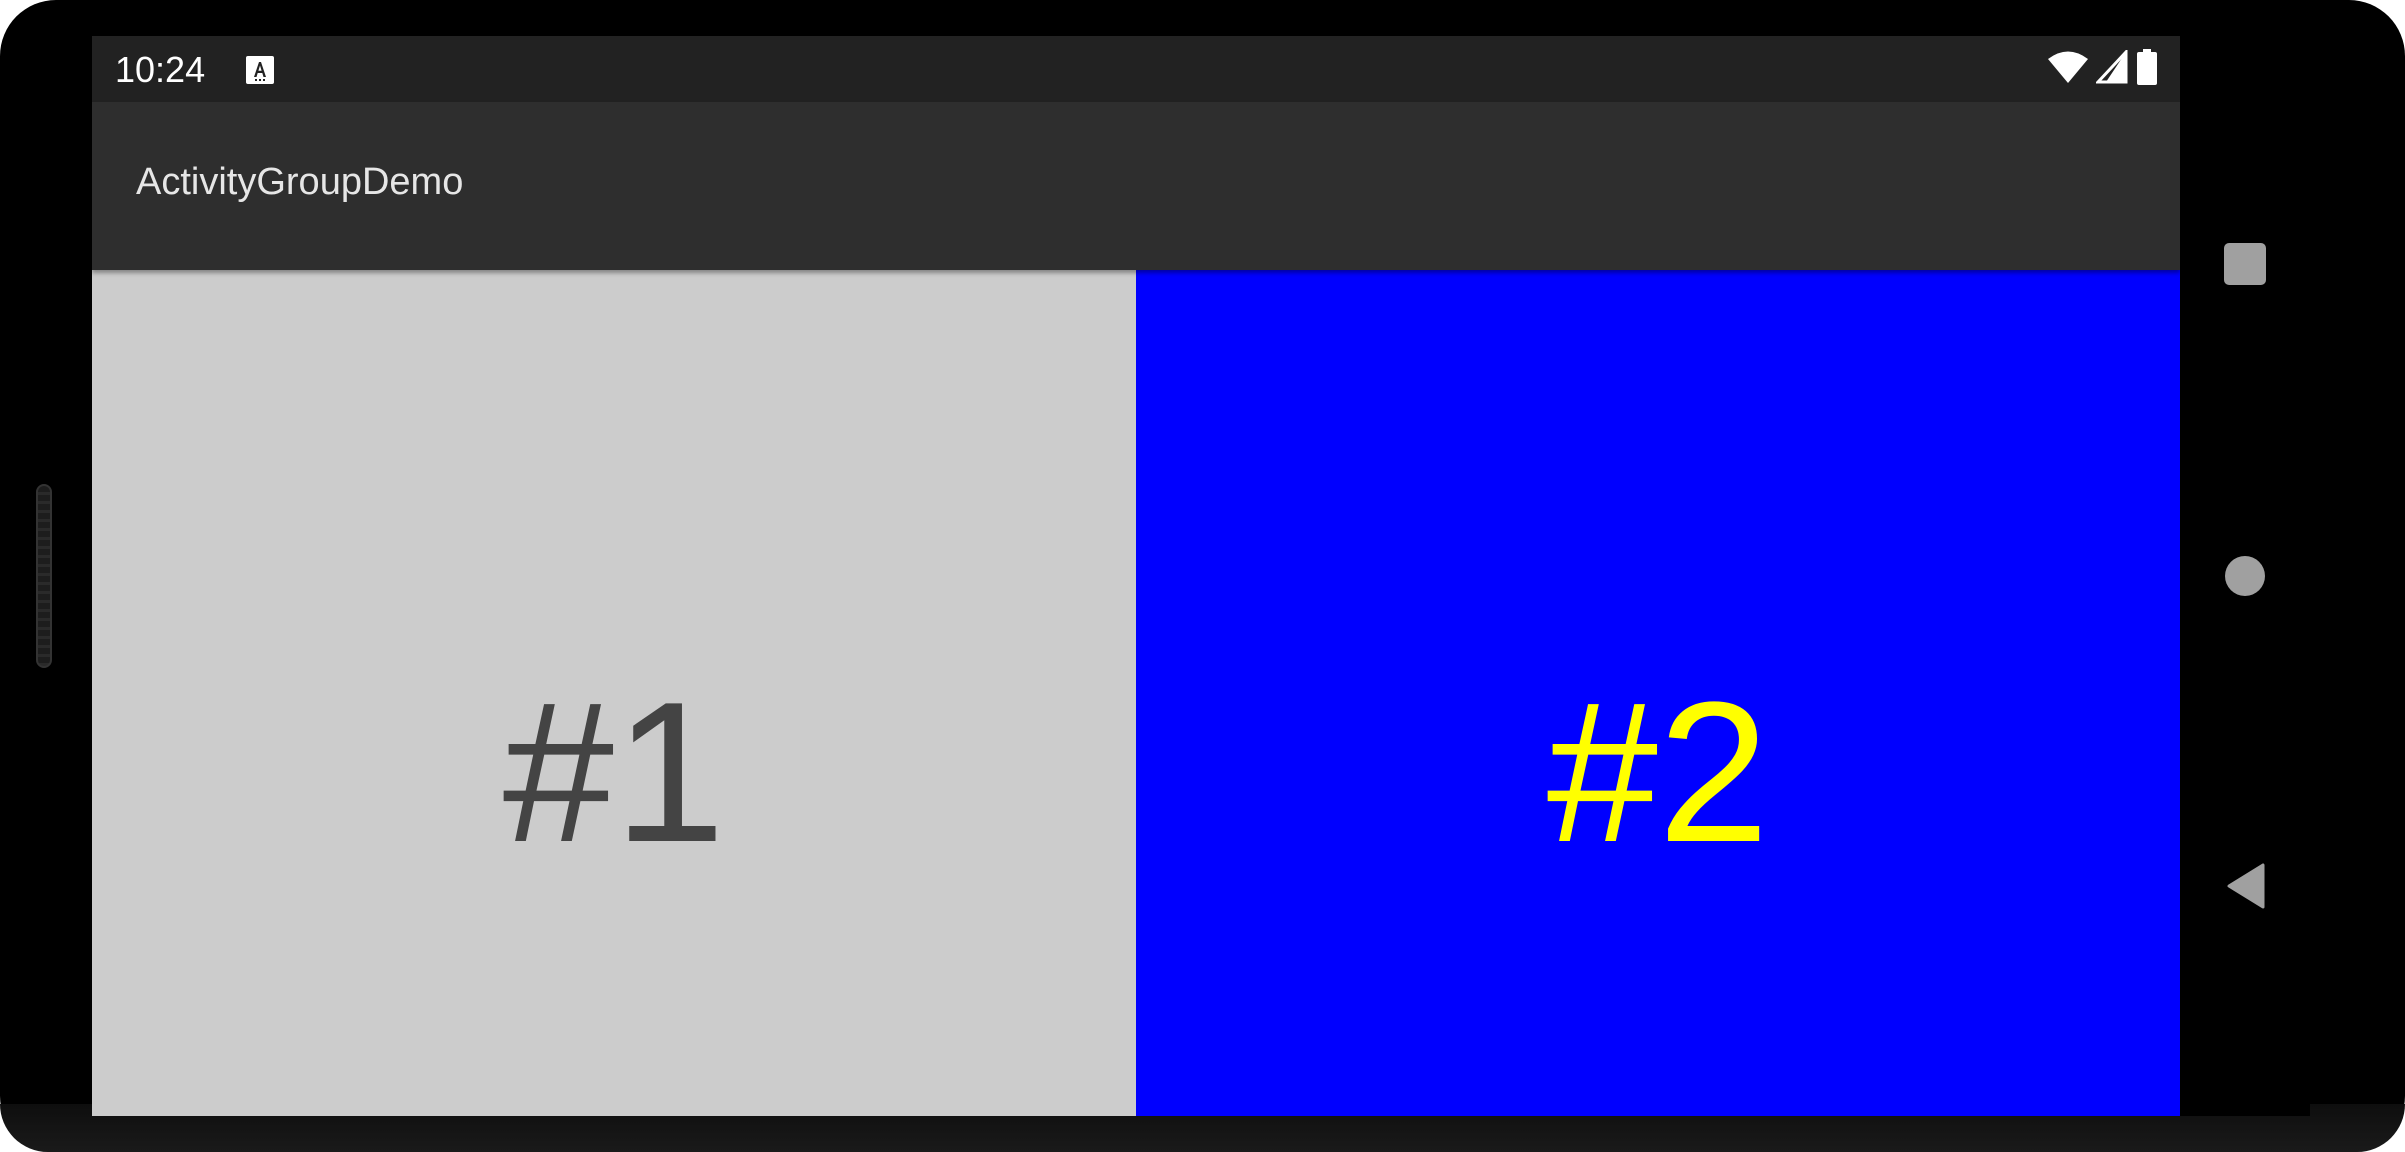 The width and height of the screenshot is (2405, 1152). What do you see at coordinates (1136, 69) in the screenshot?
I see `status-bar: 10:24` at bounding box center [1136, 69].